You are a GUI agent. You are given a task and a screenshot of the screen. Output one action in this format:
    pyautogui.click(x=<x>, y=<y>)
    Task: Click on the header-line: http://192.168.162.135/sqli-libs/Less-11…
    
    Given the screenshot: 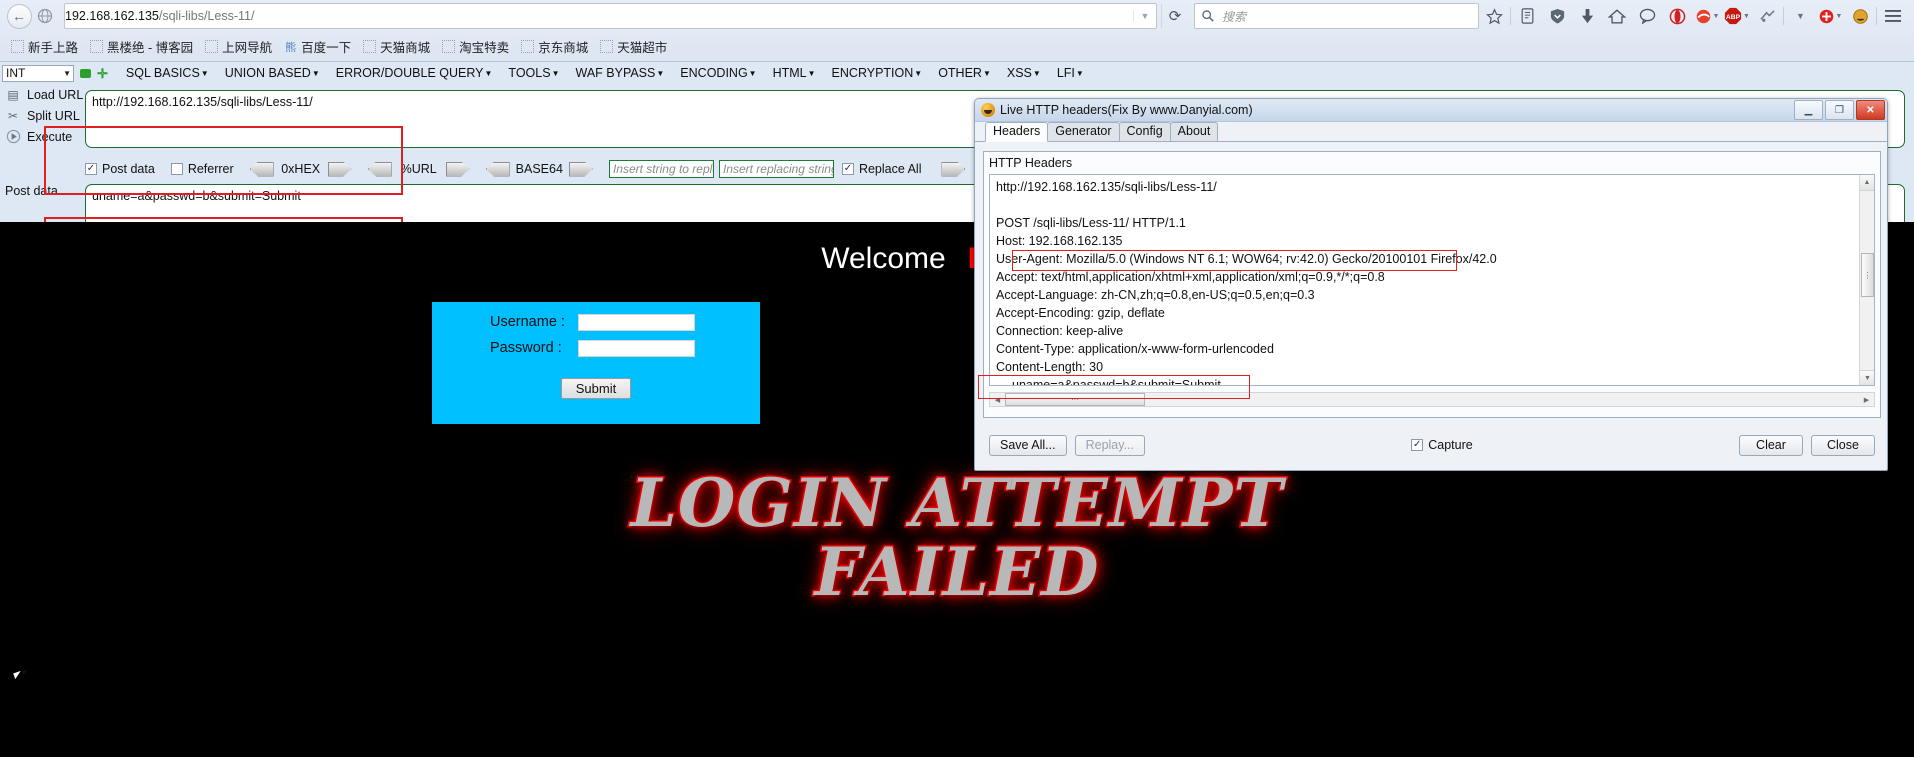 What is the action you would take?
    pyautogui.click(x=1427, y=187)
    